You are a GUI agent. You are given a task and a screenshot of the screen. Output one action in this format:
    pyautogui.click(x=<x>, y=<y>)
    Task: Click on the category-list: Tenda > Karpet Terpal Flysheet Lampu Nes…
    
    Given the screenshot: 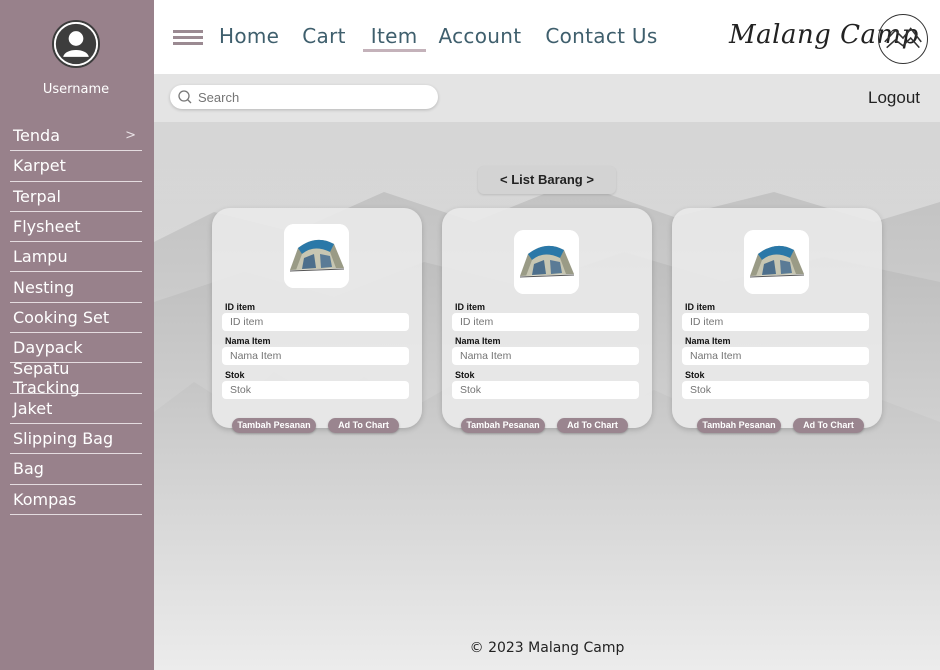 What is the action you would take?
    pyautogui.click(x=76, y=318)
    